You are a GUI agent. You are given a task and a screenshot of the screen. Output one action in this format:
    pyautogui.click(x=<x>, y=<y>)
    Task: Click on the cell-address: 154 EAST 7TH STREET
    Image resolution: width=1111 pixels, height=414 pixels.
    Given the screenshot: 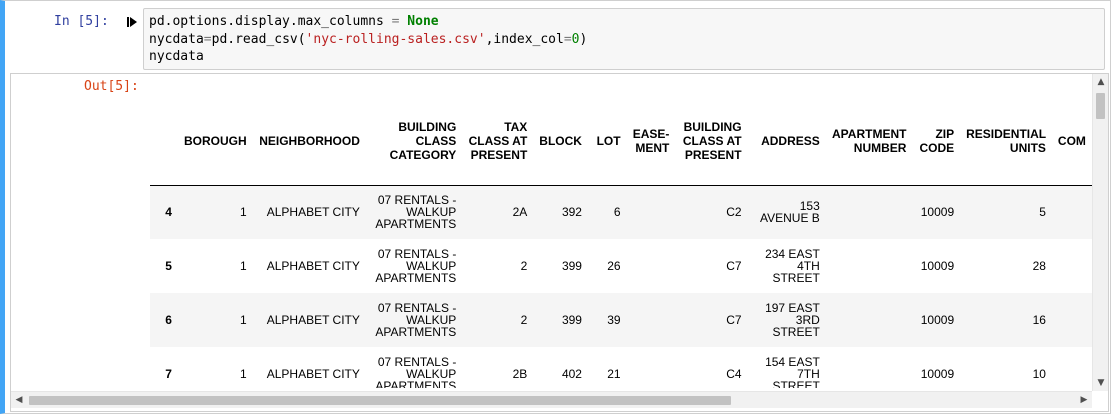 What is the action you would take?
    pyautogui.click(x=792, y=371)
    